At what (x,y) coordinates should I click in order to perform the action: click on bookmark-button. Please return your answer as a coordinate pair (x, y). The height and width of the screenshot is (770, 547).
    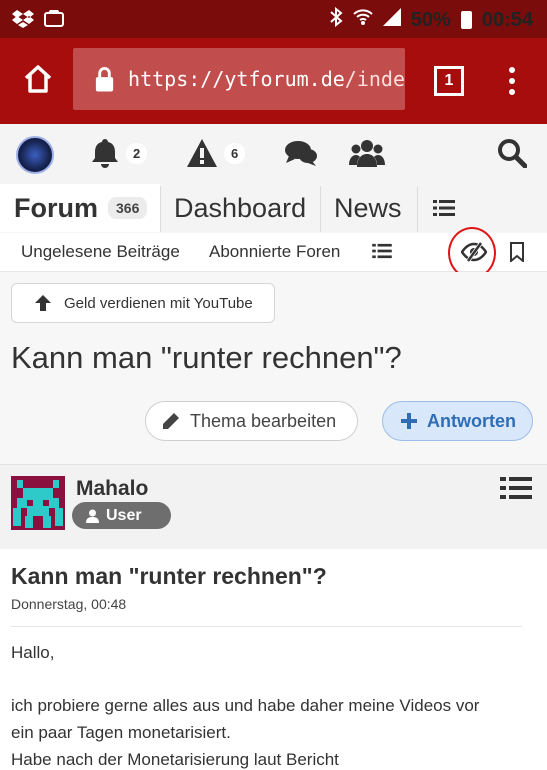
    Looking at the image, I should click on (517, 254).